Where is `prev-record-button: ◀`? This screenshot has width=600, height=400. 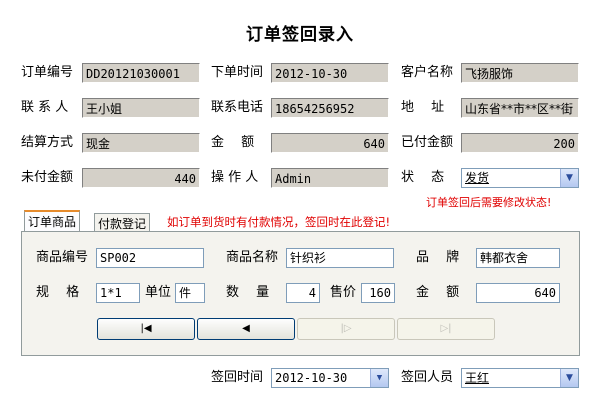
prev-record-button: ◀ is located at coordinates (246, 329).